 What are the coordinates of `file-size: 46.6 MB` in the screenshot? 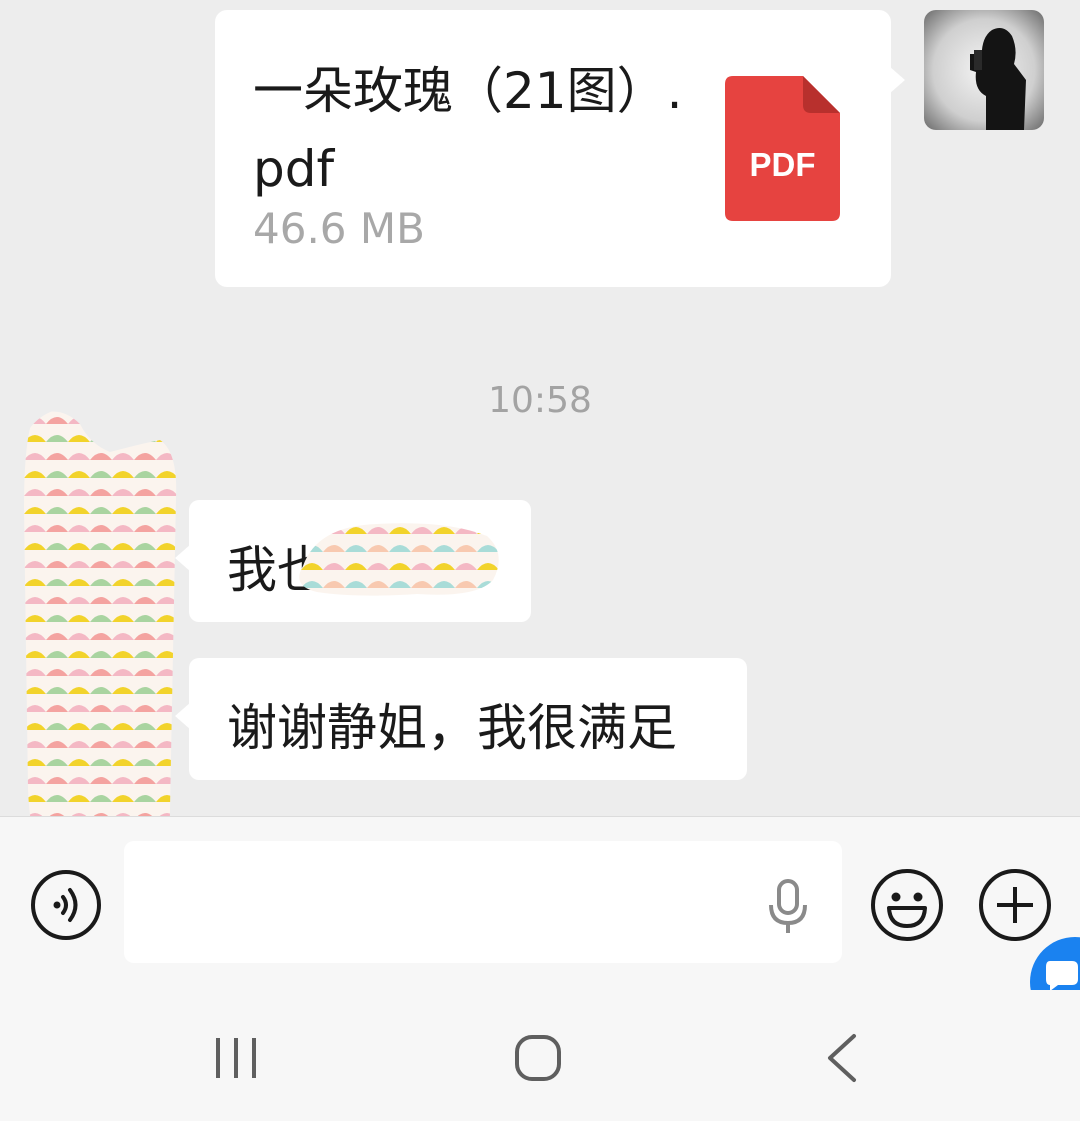 It's located at (339, 228).